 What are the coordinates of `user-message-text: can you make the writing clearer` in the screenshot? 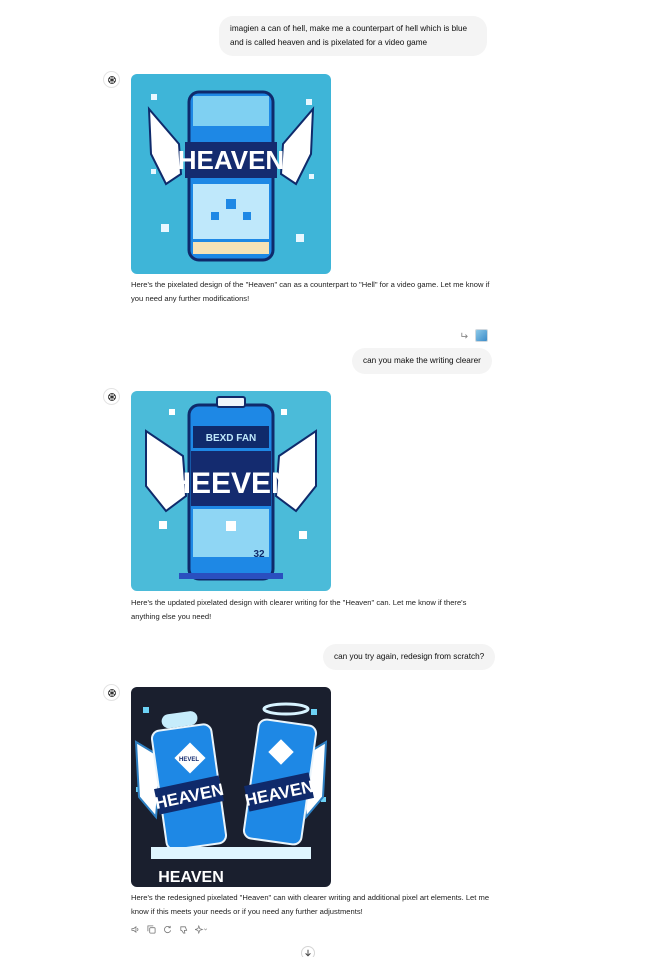 It's located at (422, 360).